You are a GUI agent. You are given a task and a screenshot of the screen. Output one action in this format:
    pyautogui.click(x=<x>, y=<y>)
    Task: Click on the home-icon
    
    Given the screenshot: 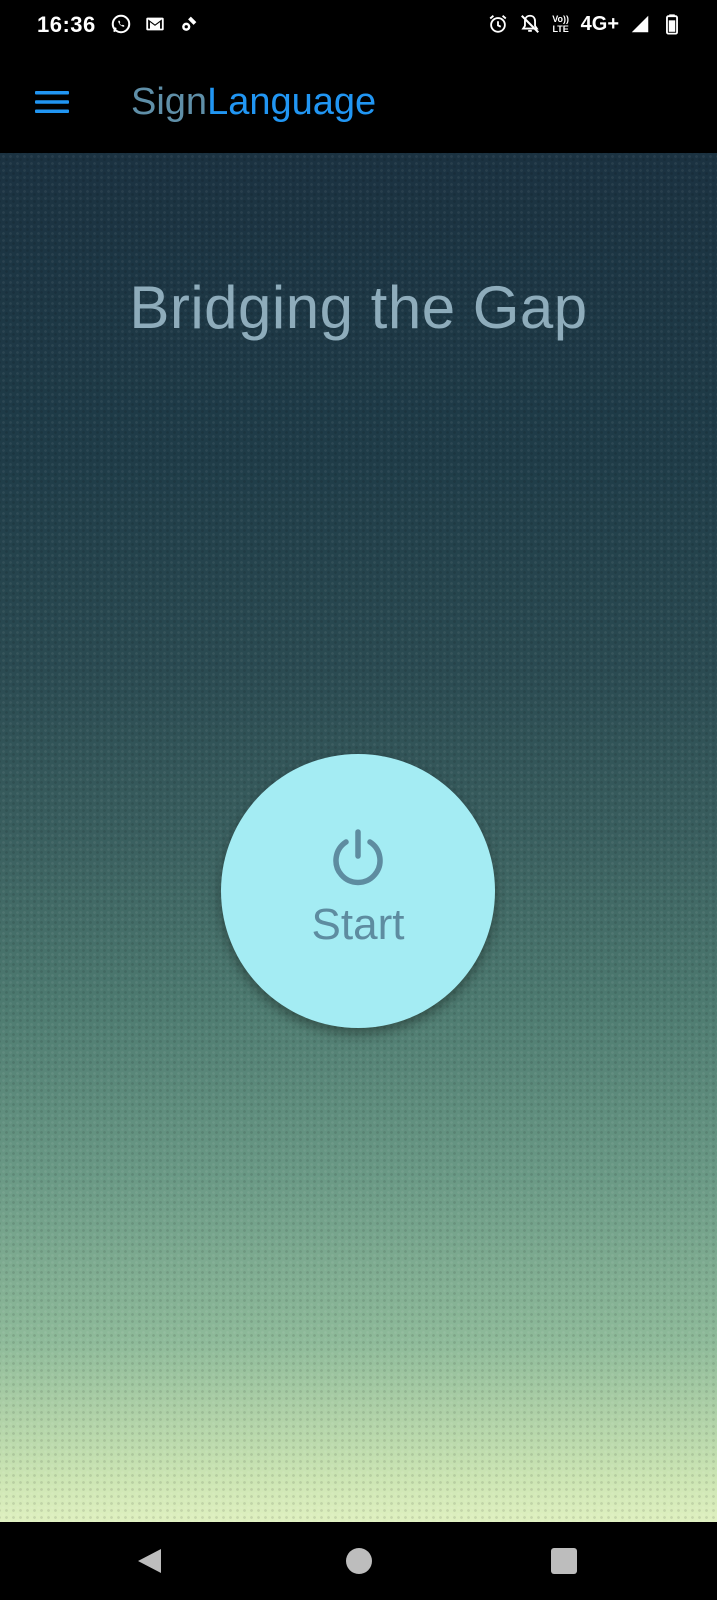 What is the action you would take?
    pyautogui.click(x=359, y=1561)
    